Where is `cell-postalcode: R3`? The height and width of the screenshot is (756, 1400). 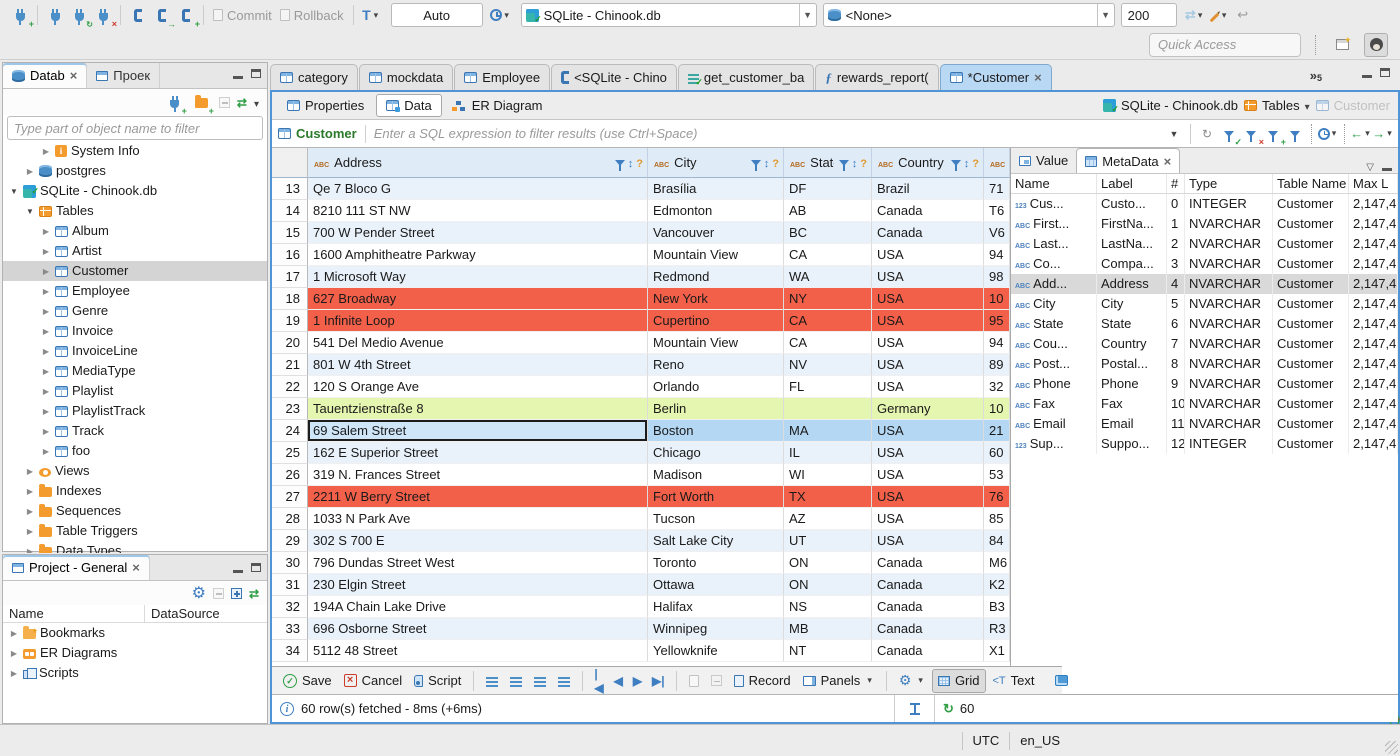 cell-postalcode: R3 is located at coordinates (997, 629).